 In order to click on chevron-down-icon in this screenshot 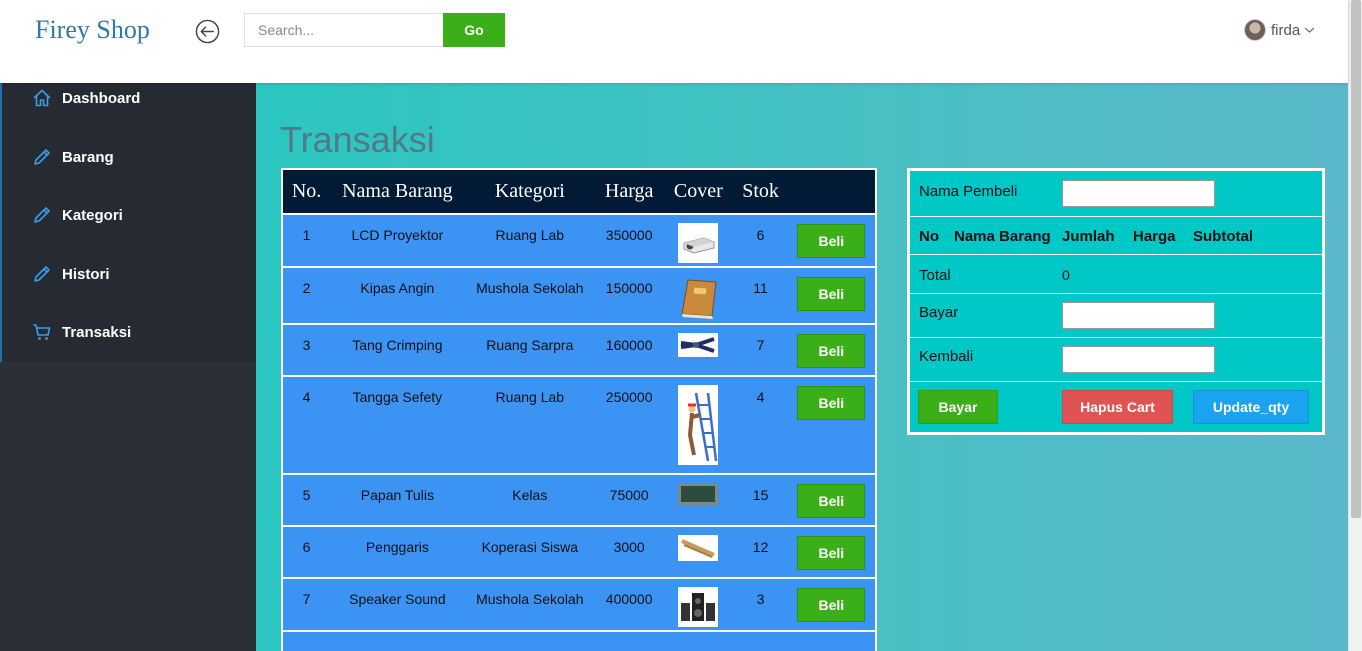, I will do `click(1309, 30)`.